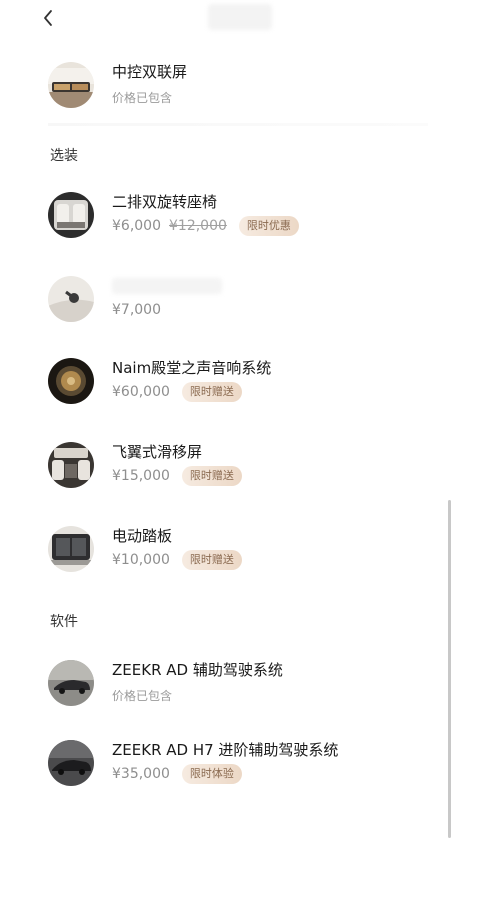 The image size is (477, 900). Describe the element at coordinates (248, 304) in the screenshot. I see `option-item-redacted: ¥7,000` at that location.